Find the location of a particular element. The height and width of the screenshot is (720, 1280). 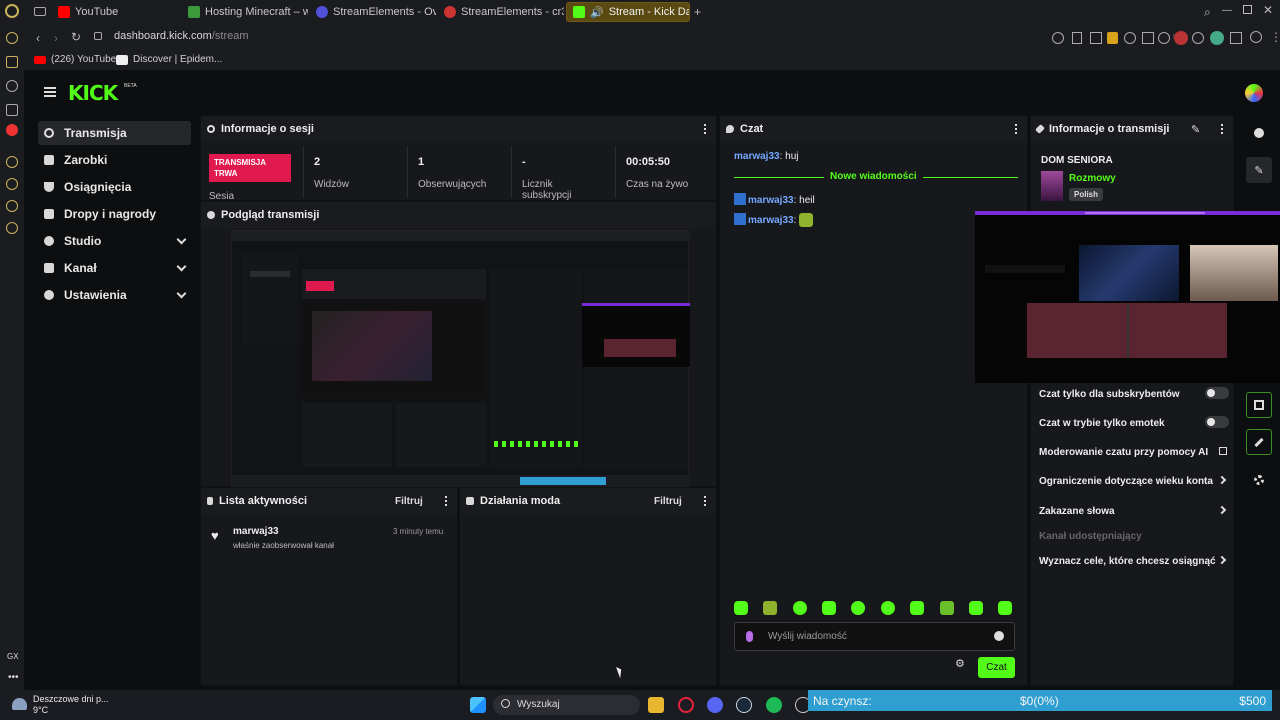

extensions-icon is located at coordinates (1198, 38).